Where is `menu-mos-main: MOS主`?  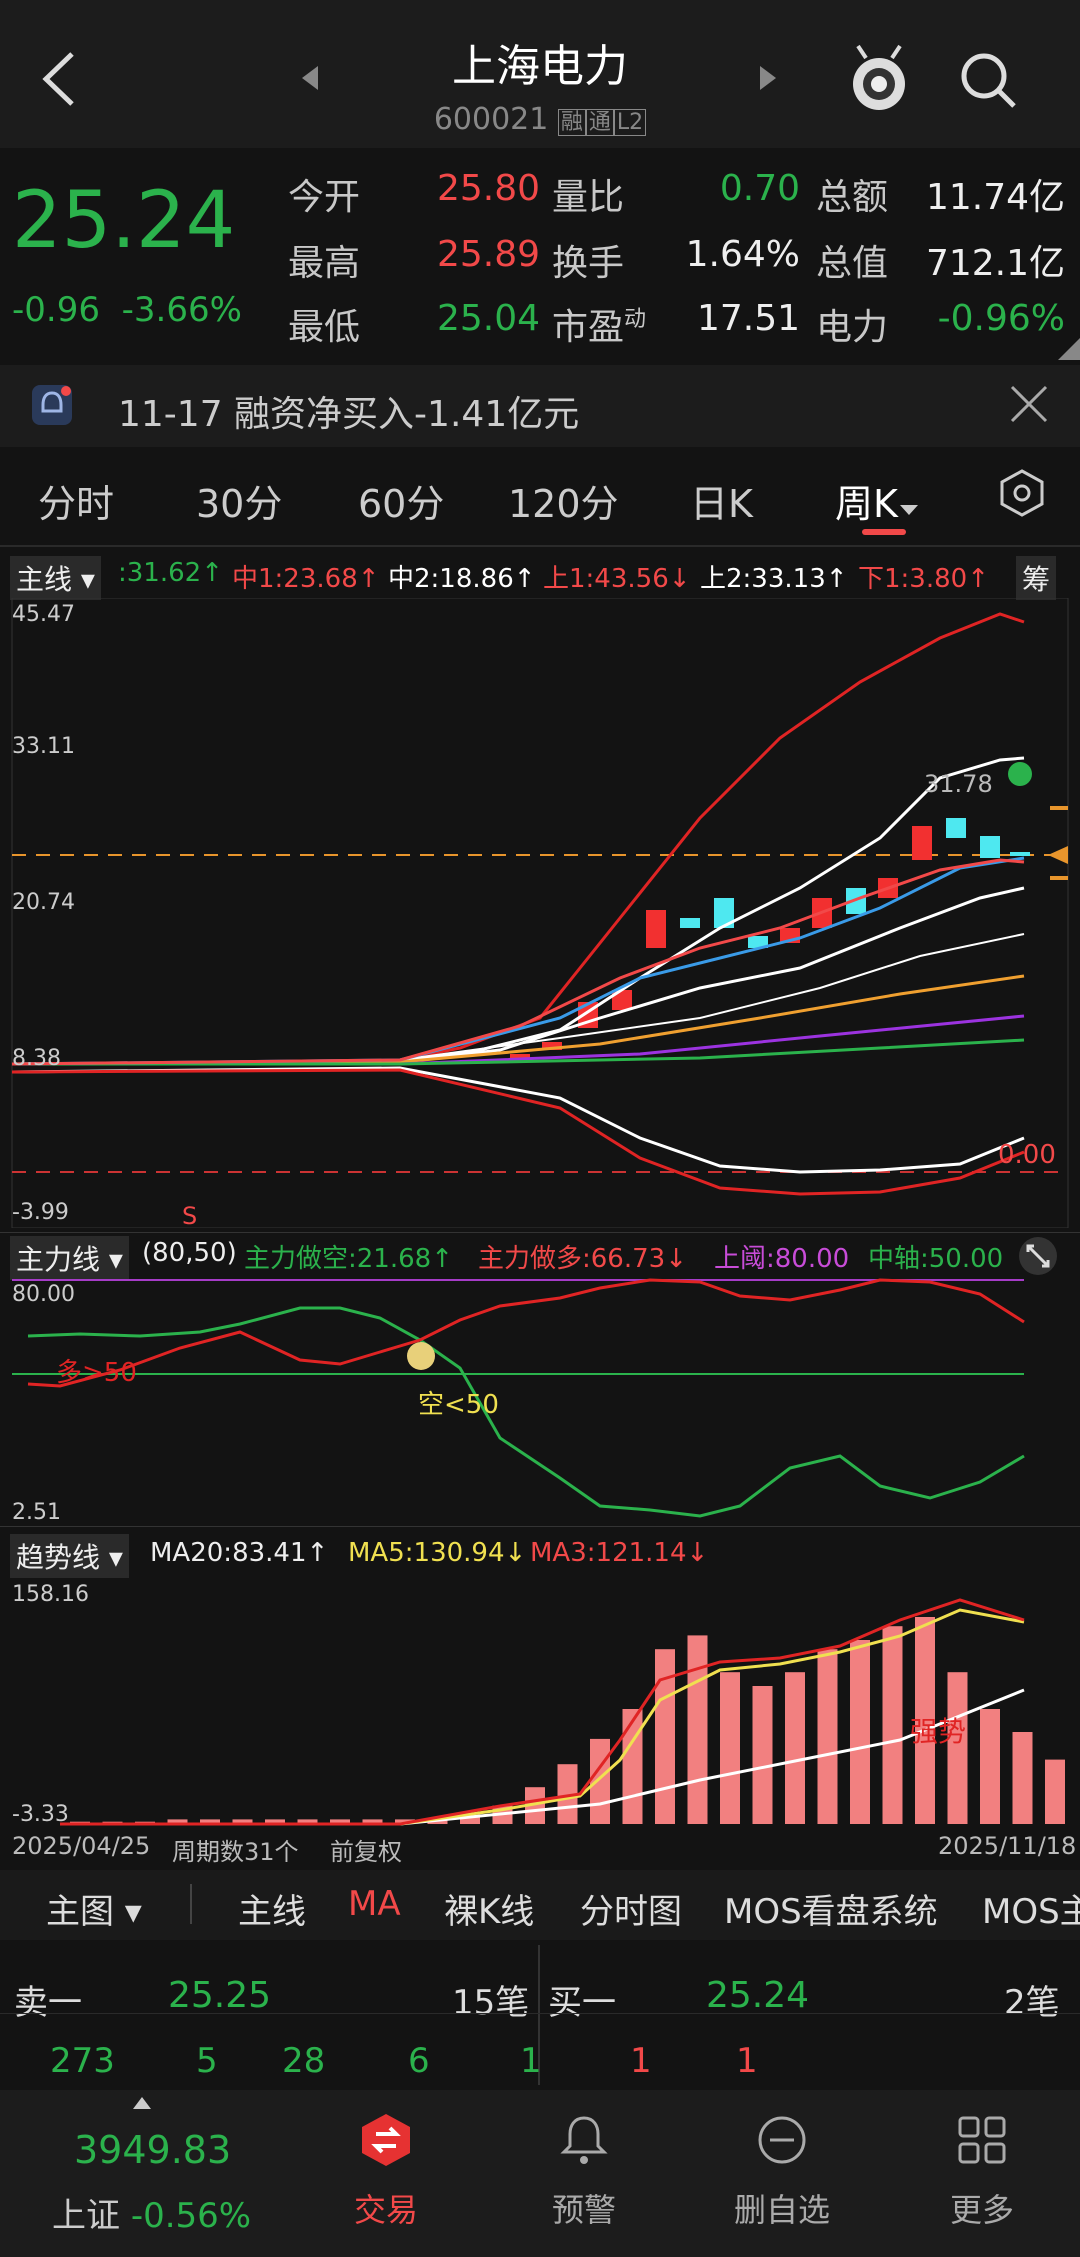
menu-mos-main: MOS主 is located at coordinates (1031, 1908).